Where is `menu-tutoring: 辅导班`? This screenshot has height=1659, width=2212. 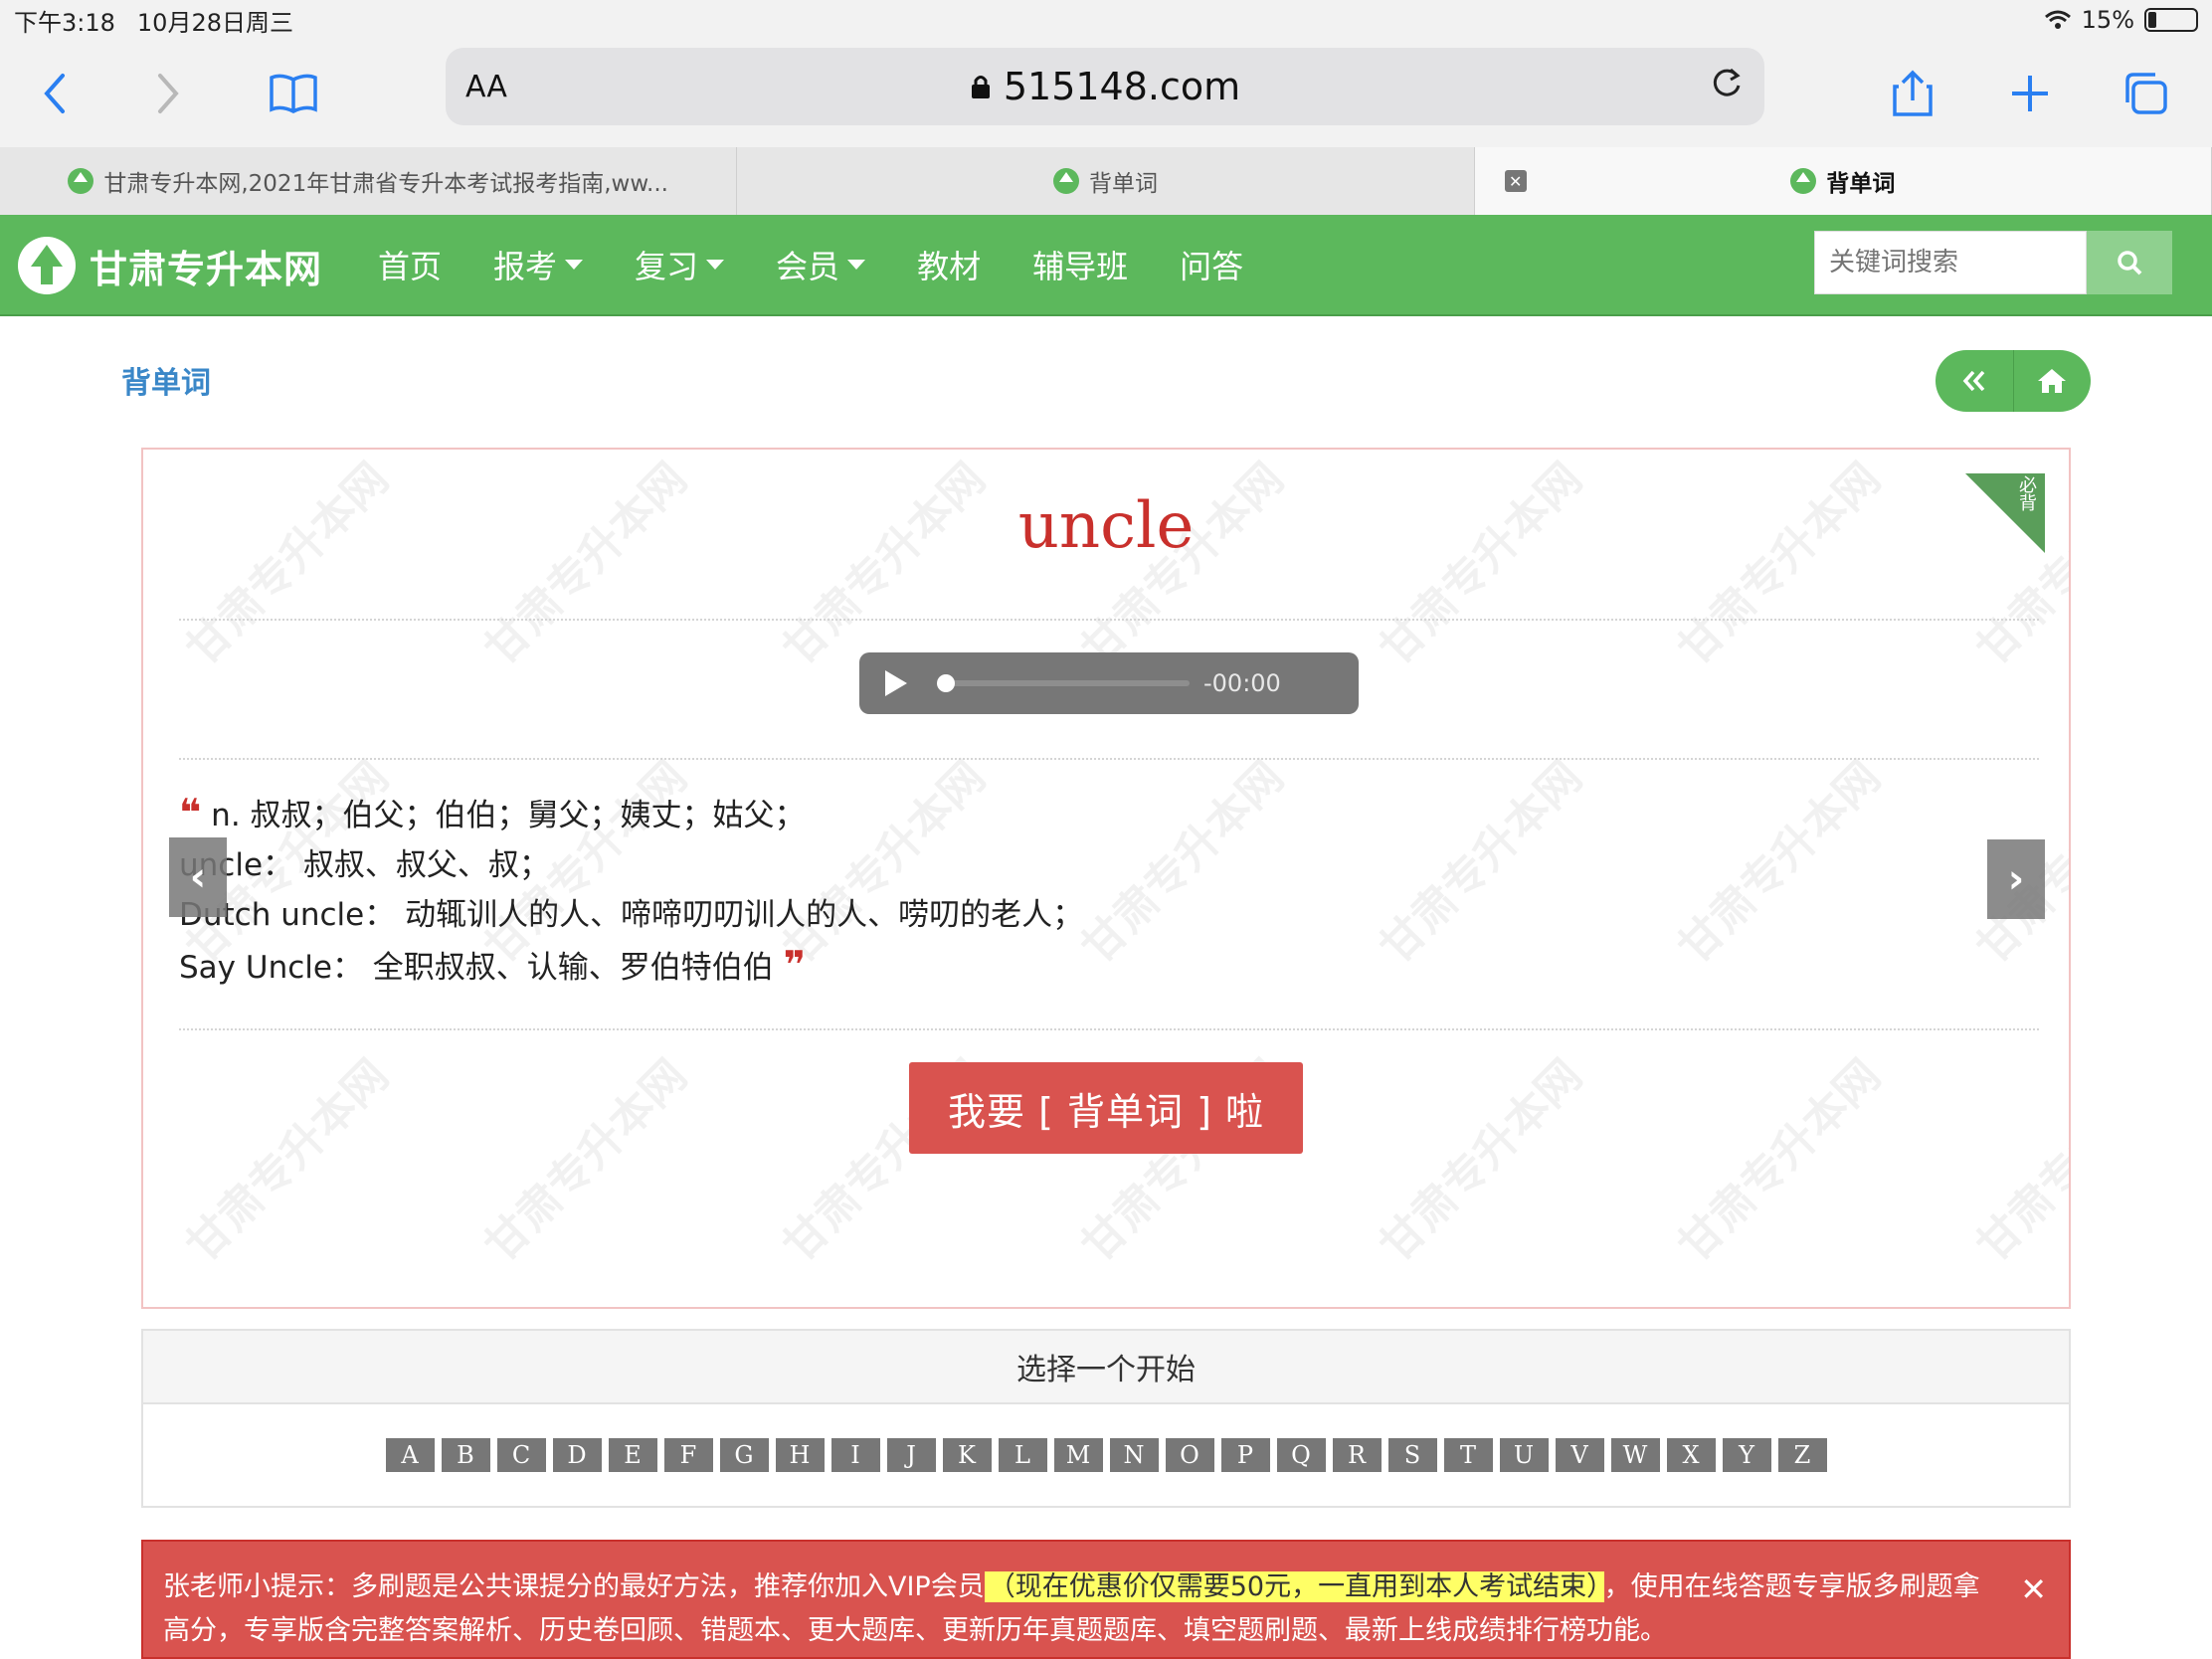 menu-tutoring: 辅导班 is located at coordinates (1080, 264).